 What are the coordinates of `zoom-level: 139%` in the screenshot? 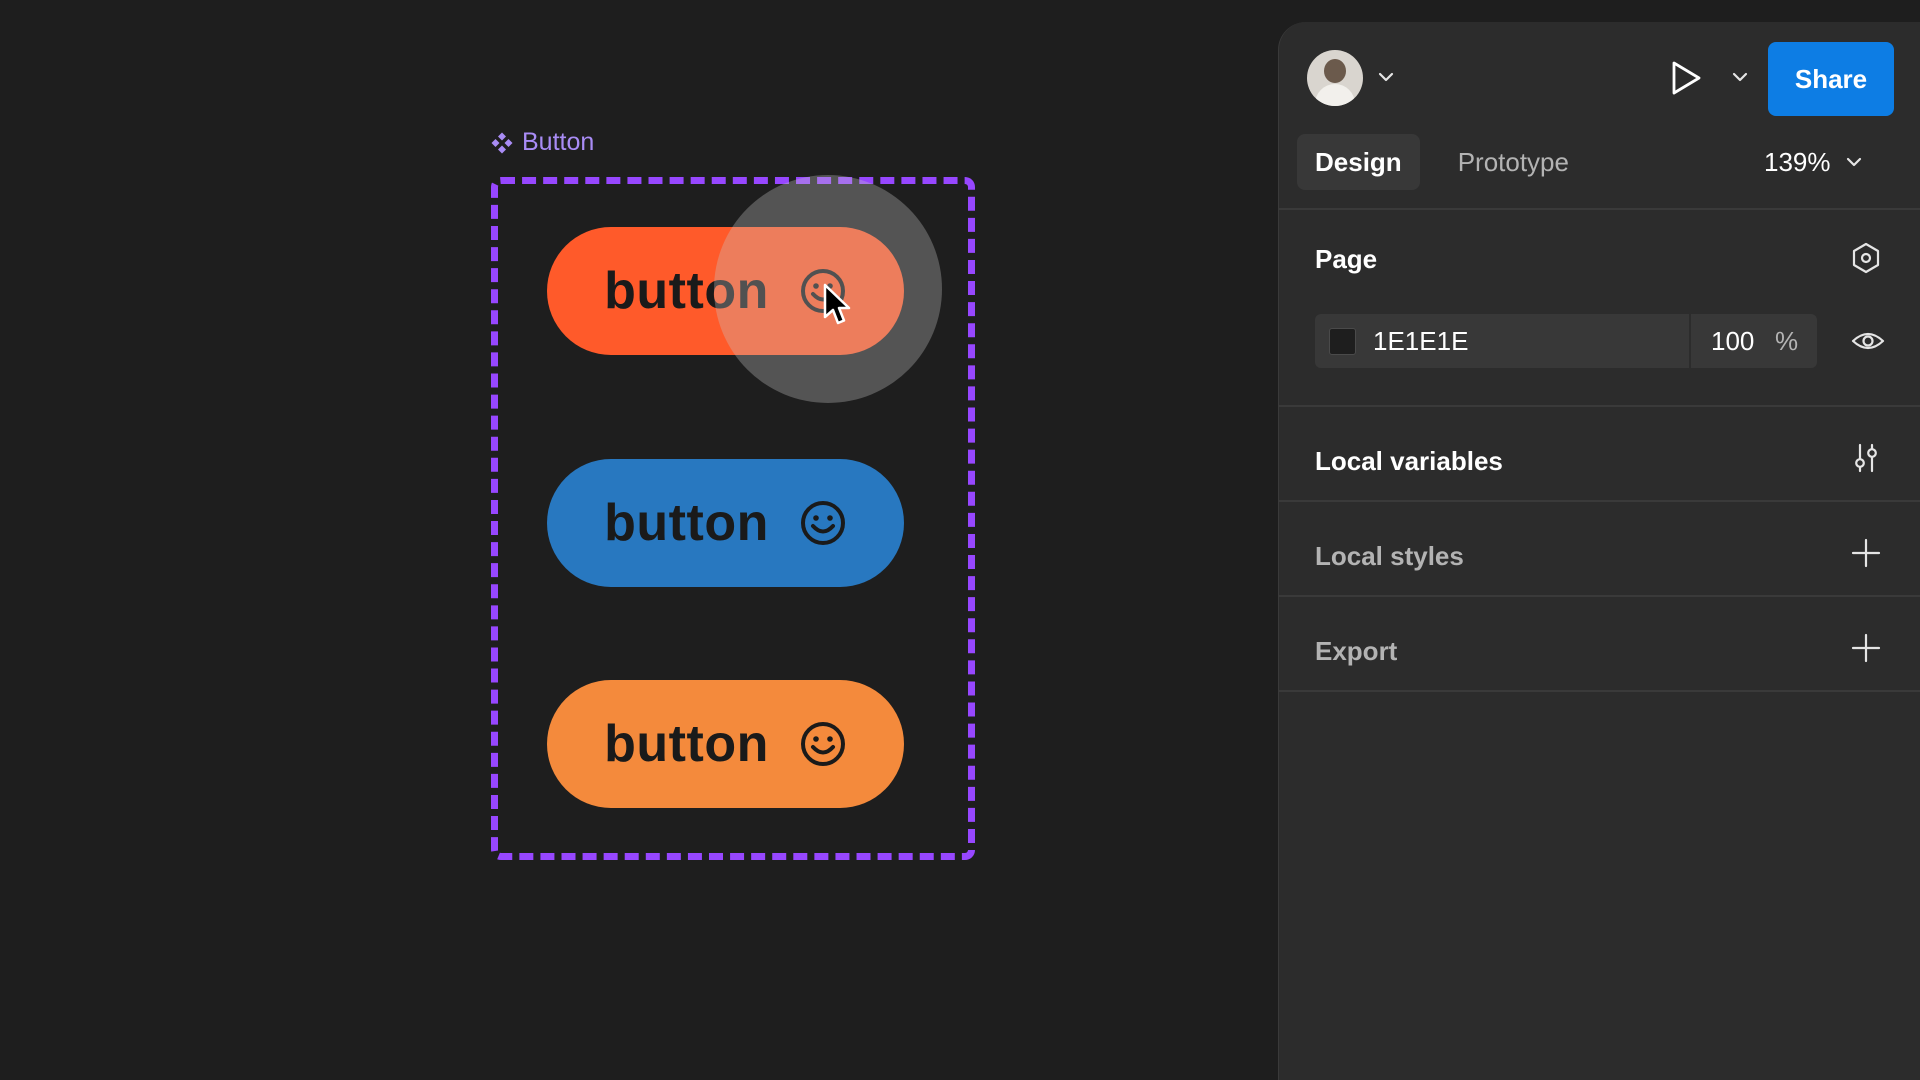 It's located at (1797, 161).